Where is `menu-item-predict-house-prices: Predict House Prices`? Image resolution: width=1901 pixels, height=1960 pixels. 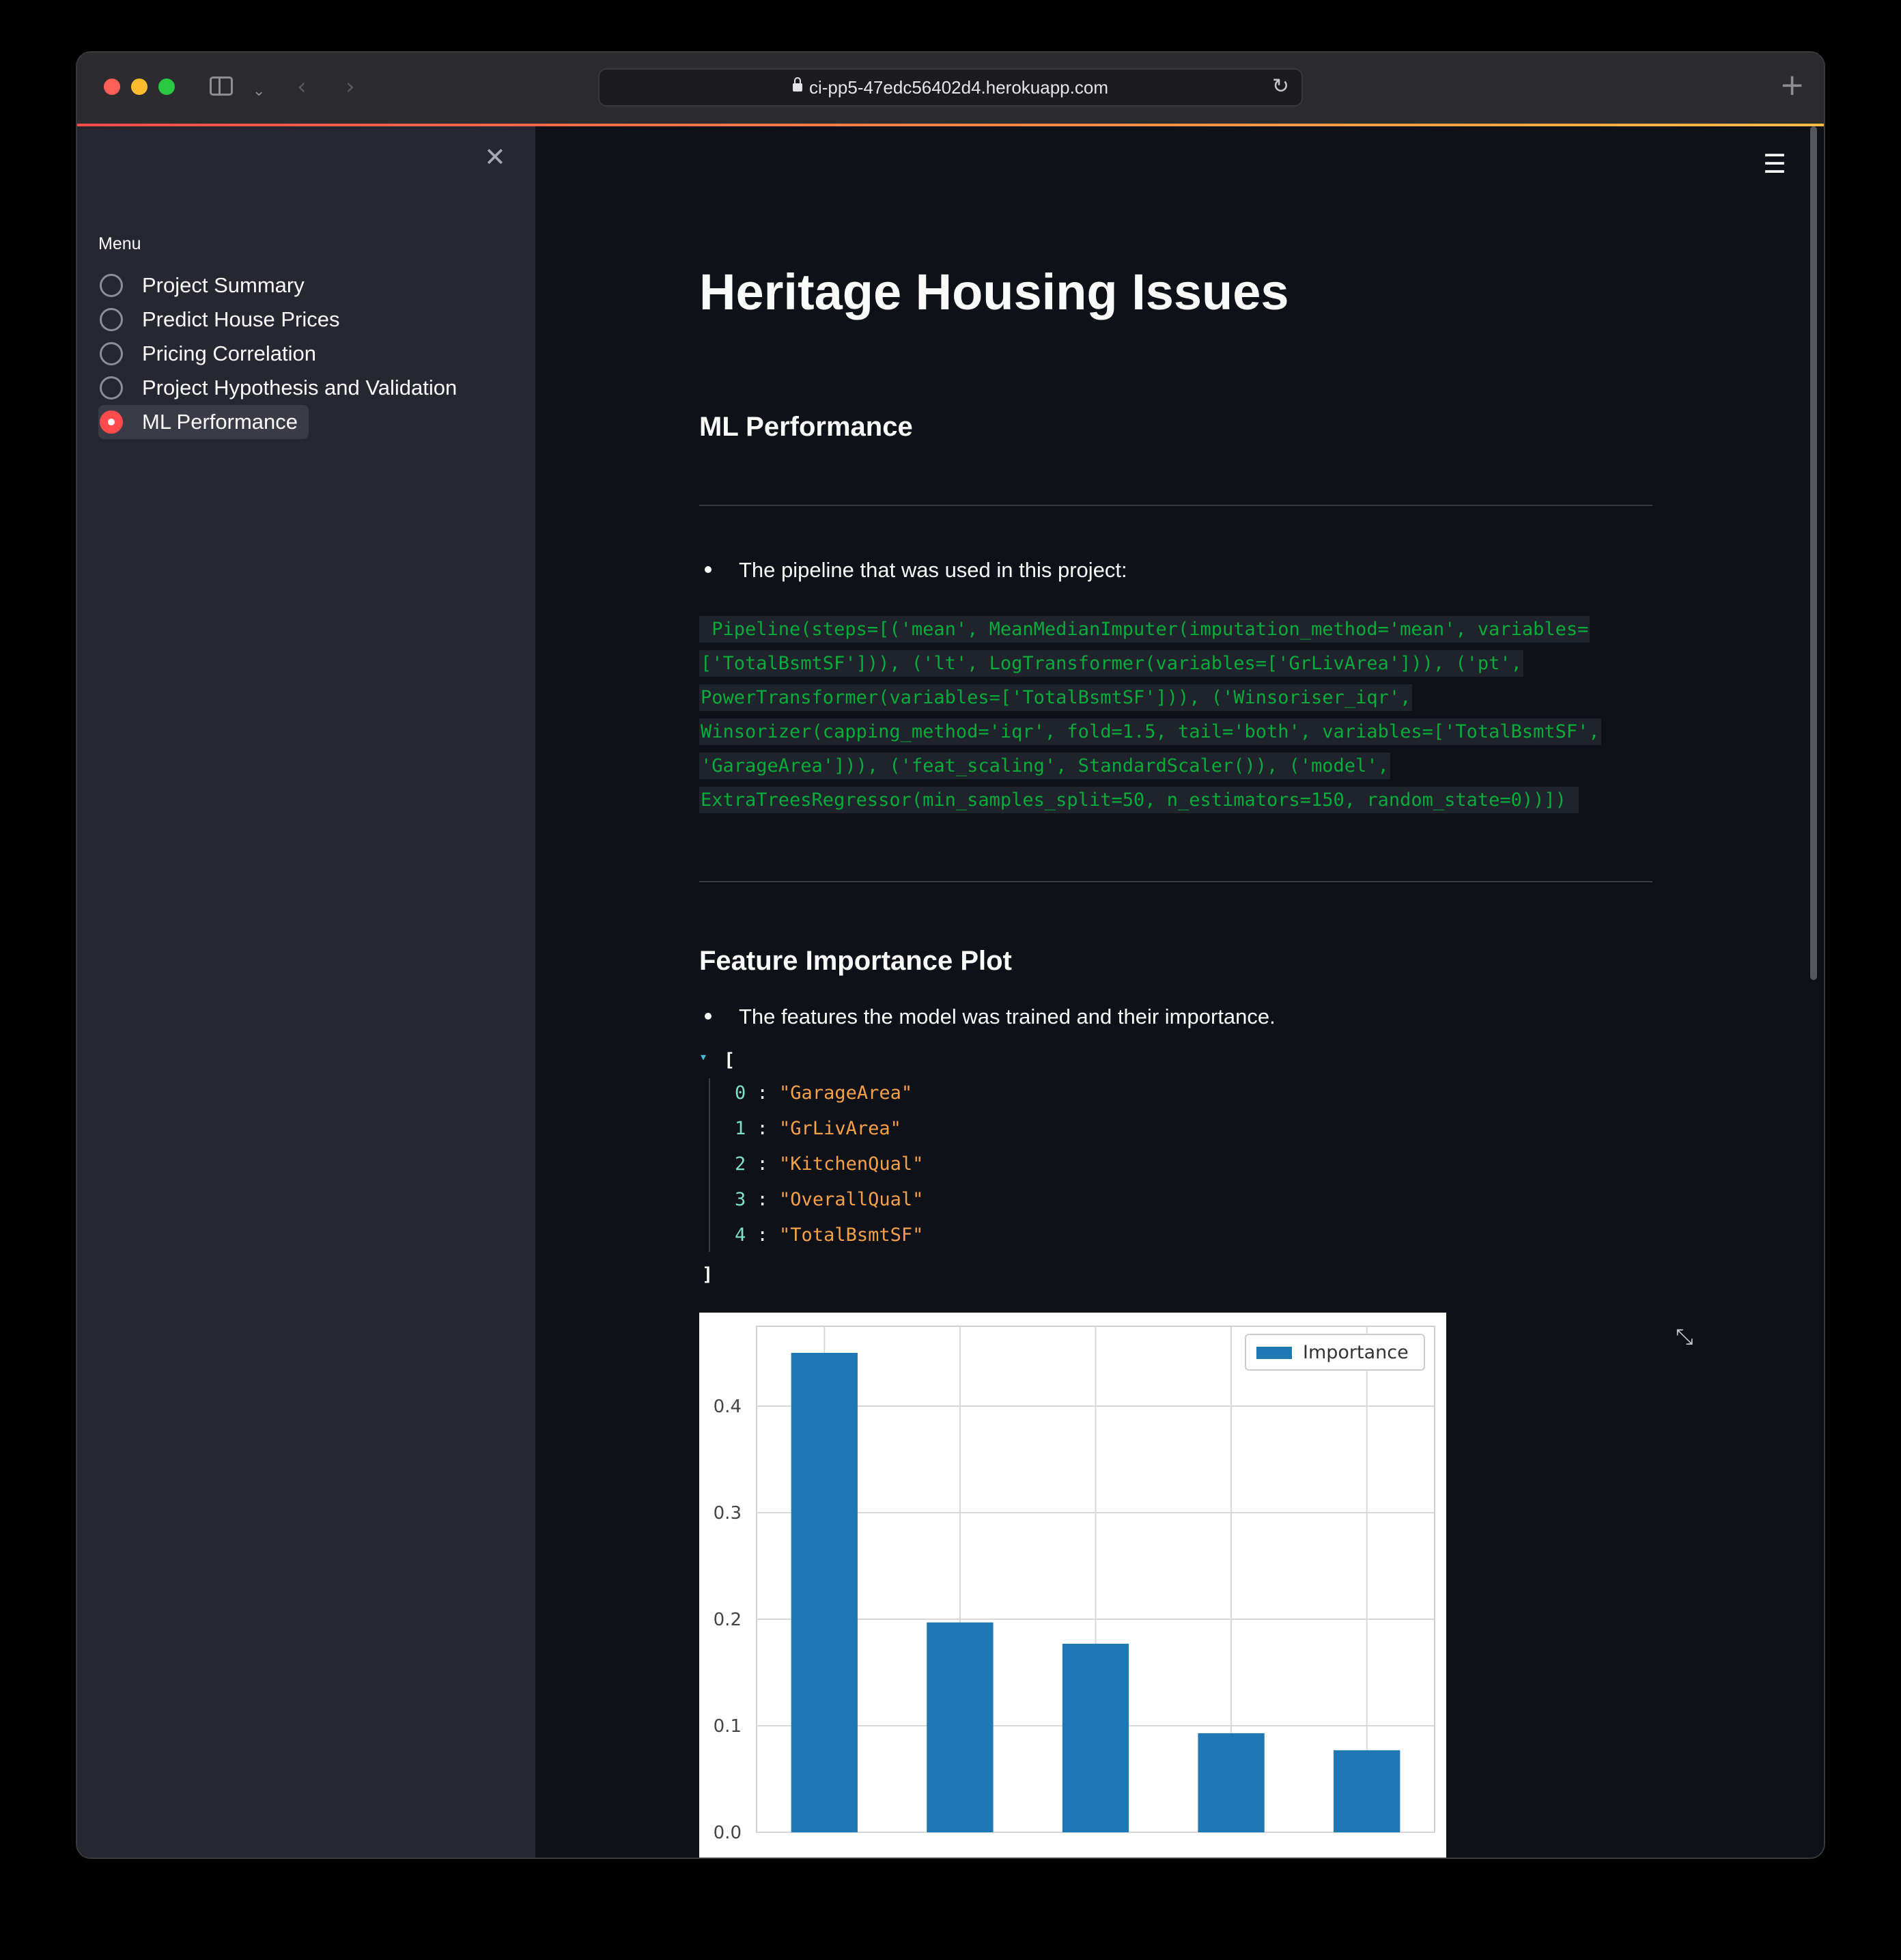 menu-item-predict-house-prices: Predict House Prices is located at coordinates (277, 320).